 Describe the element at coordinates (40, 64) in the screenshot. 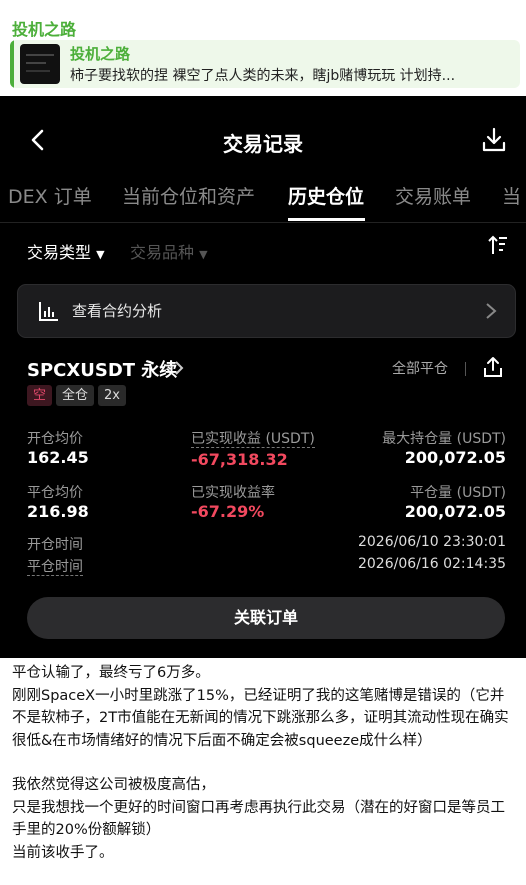

I see `reply-thumbnail` at that location.